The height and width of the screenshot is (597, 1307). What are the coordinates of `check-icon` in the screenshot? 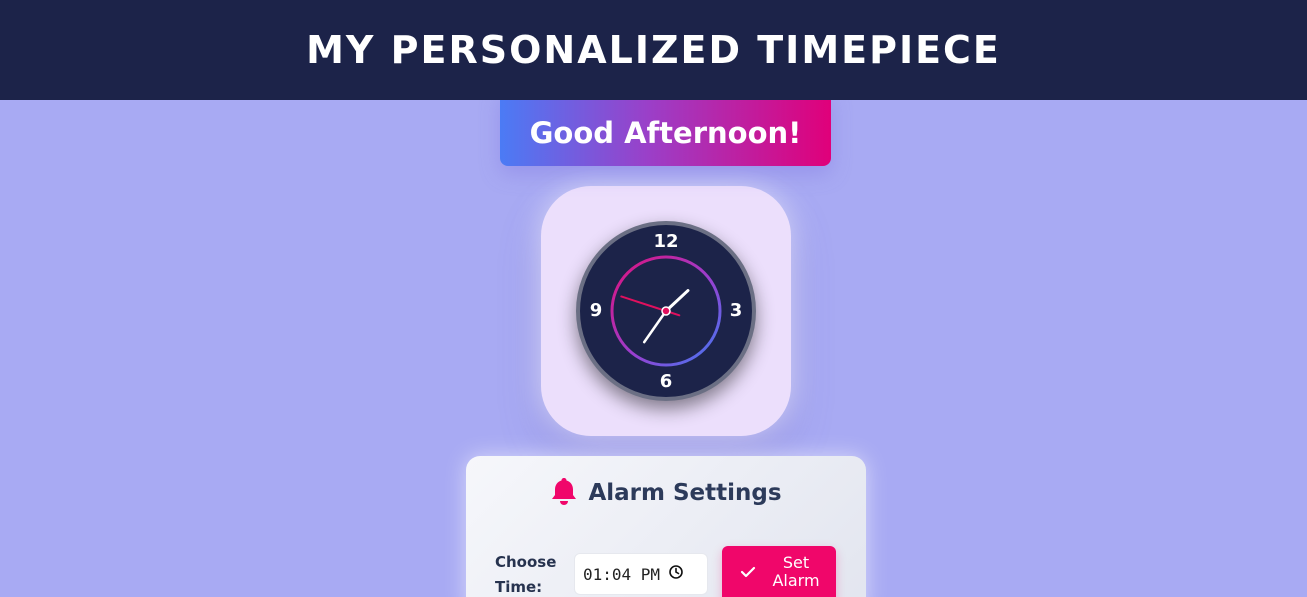 It's located at (748, 573).